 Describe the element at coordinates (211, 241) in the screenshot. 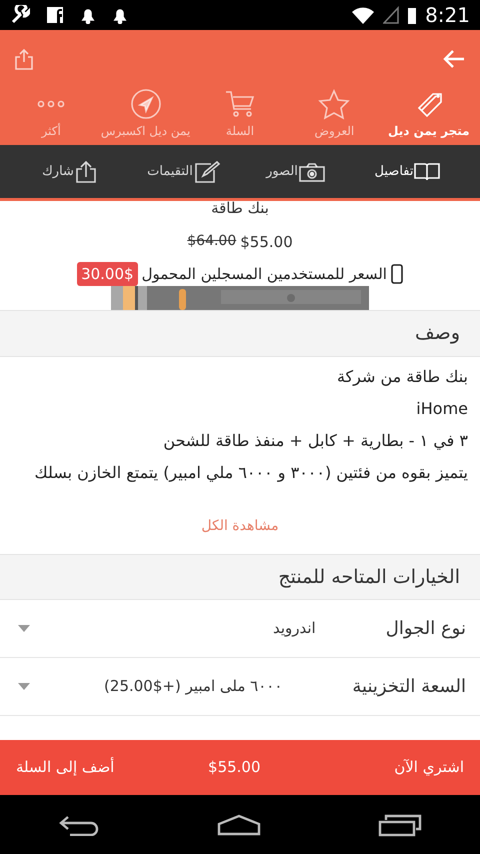

I see `old-price: $64.00` at that location.